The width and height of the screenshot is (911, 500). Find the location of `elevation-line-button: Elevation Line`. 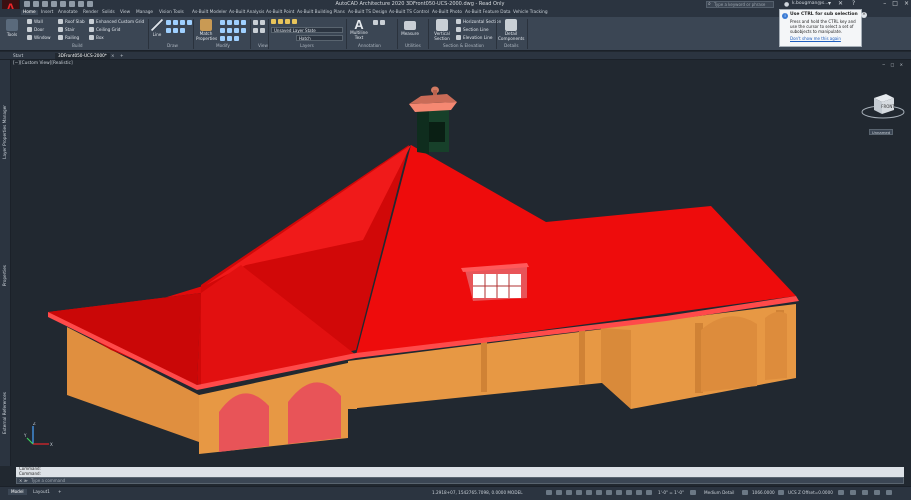

elevation-line-button: Elevation Line is located at coordinates (474, 37).